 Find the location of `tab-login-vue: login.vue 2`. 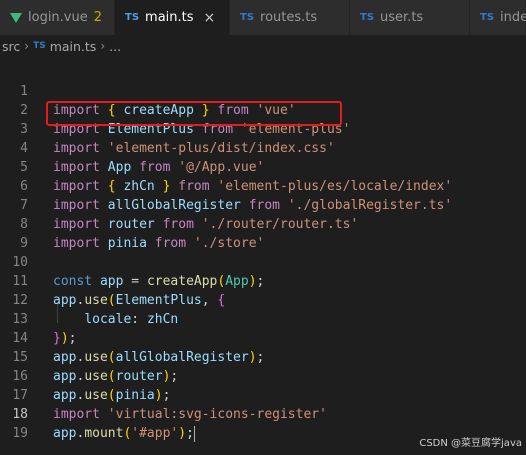

tab-login-vue: login.vue 2 is located at coordinates (57, 17).